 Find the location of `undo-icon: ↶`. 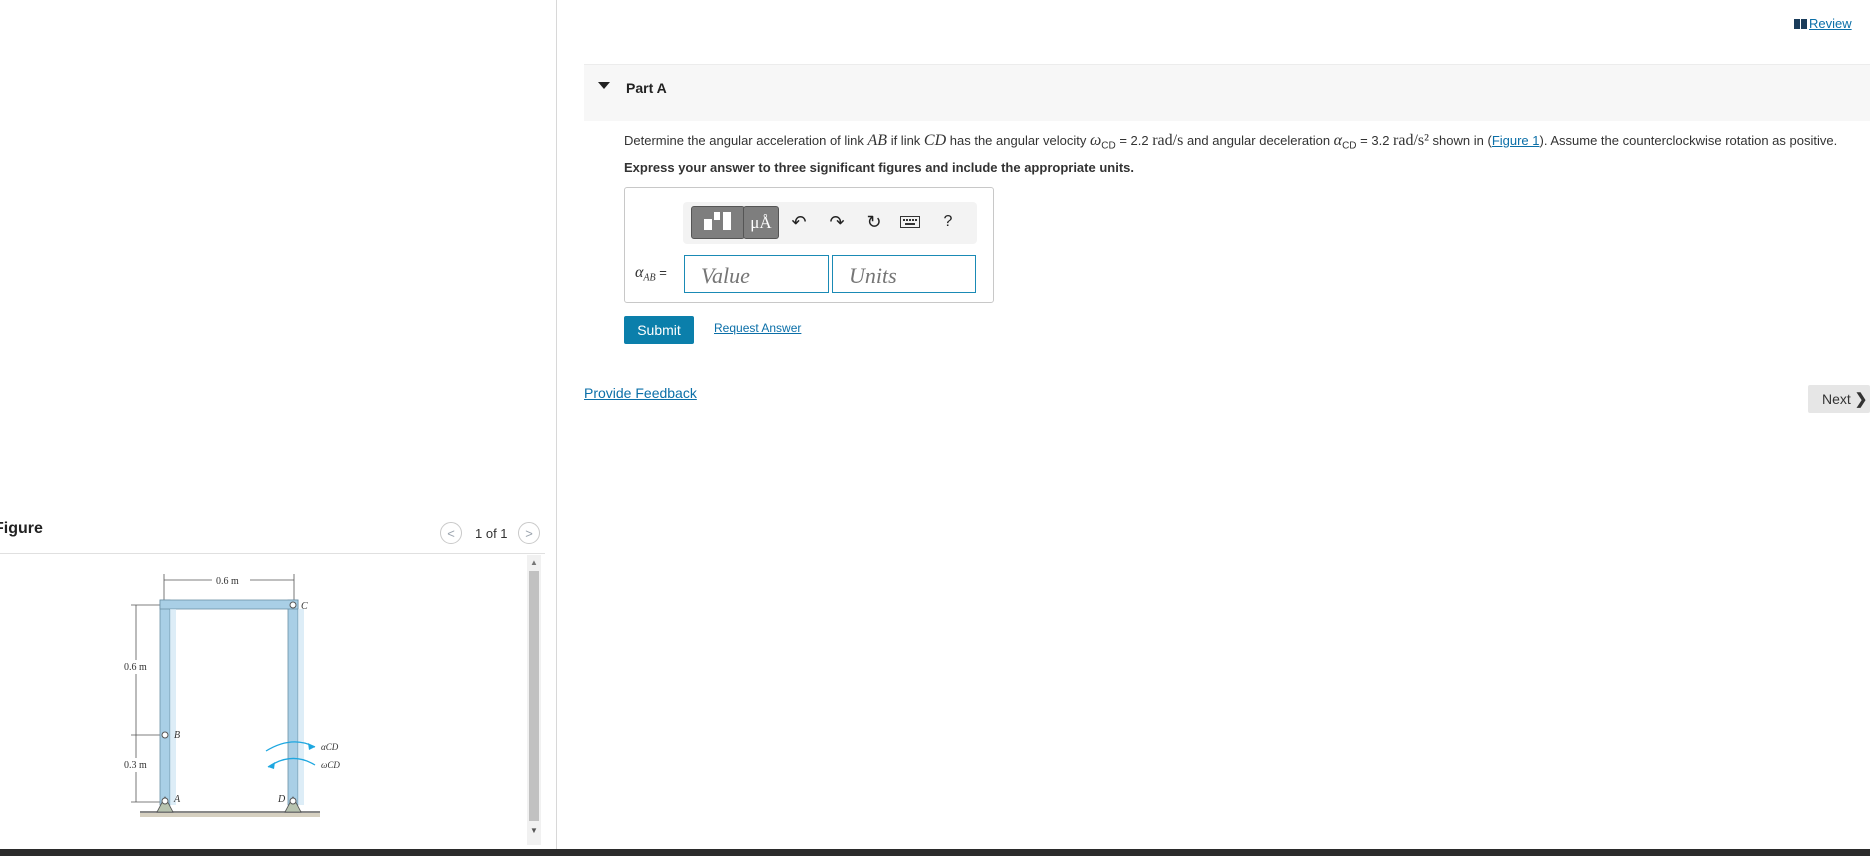

undo-icon: ↶ is located at coordinates (799, 222).